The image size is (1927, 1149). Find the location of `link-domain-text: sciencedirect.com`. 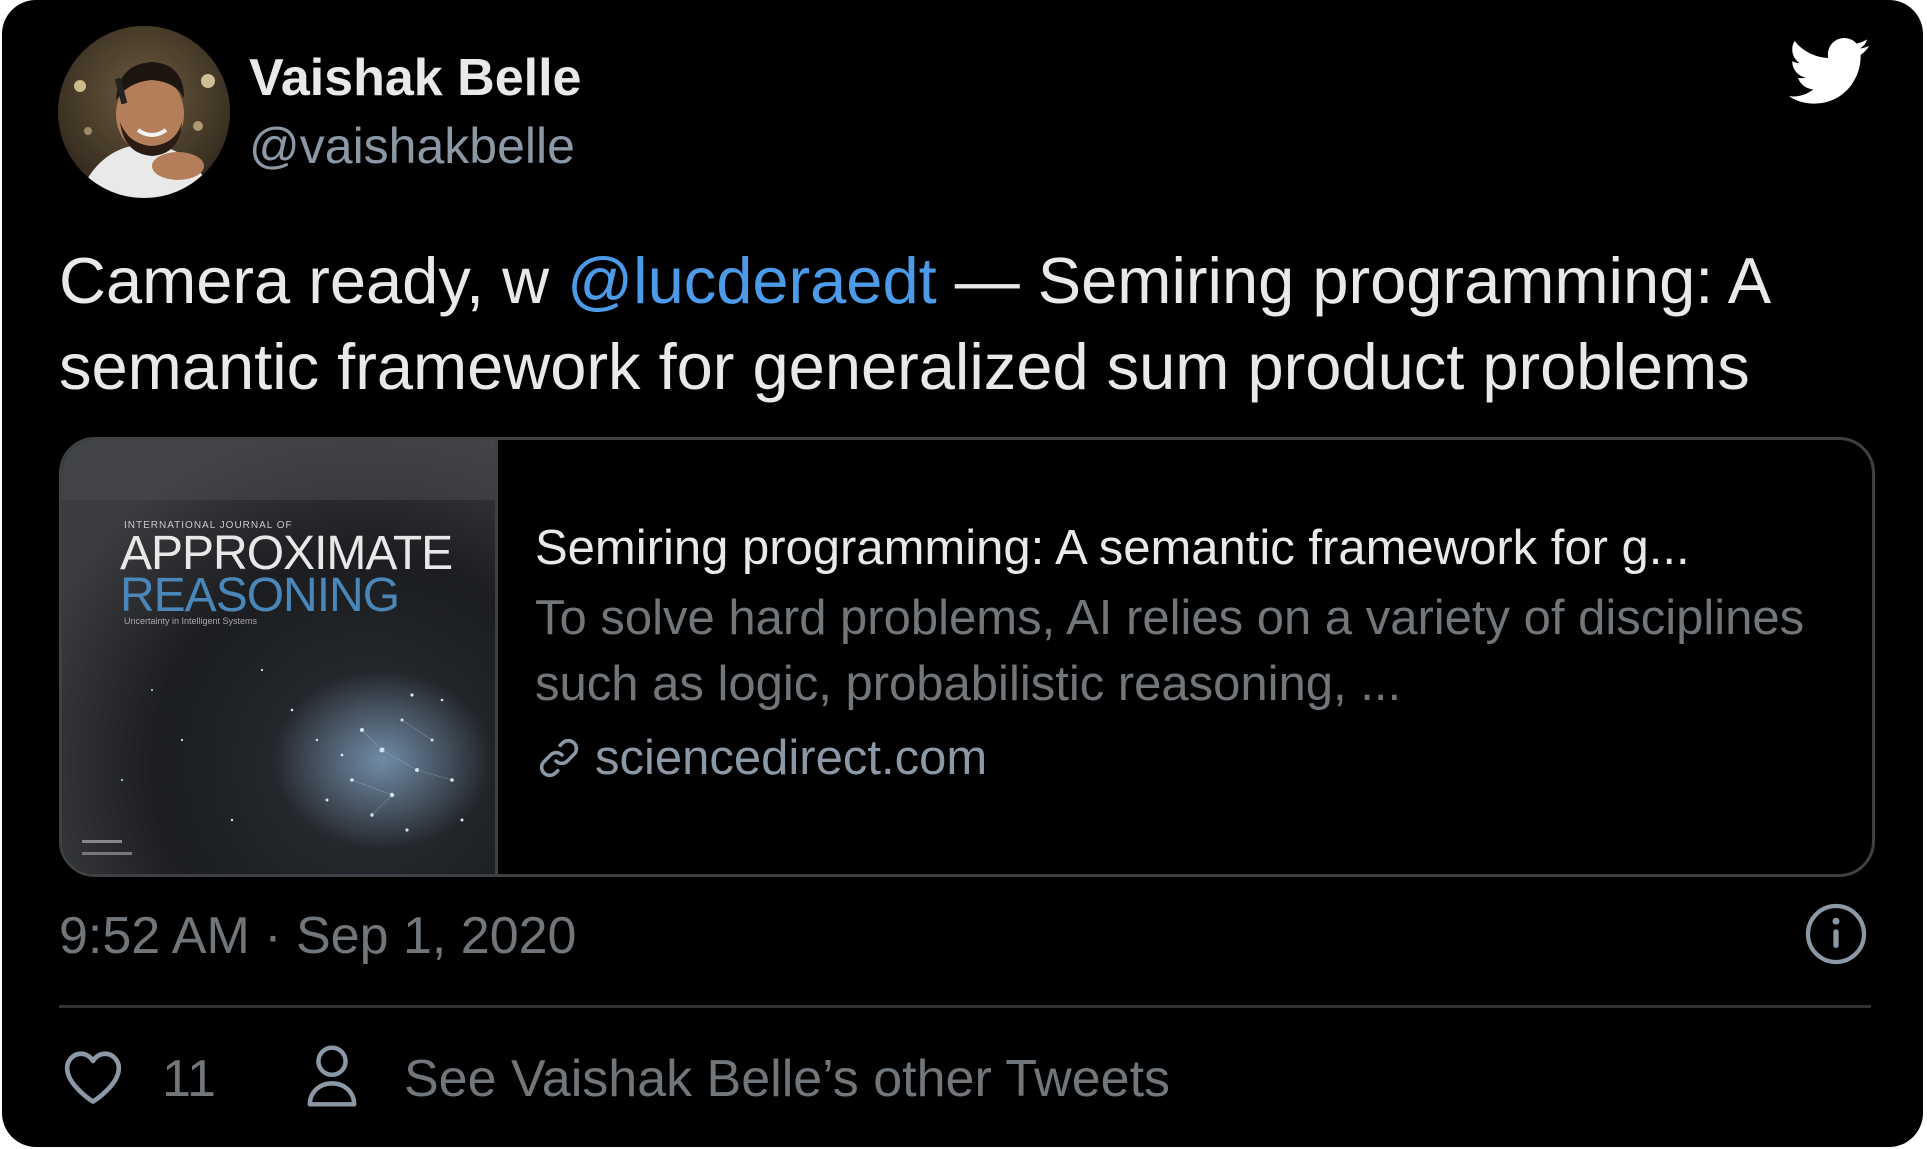

link-domain-text: sciencedirect.com is located at coordinates (791, 758).